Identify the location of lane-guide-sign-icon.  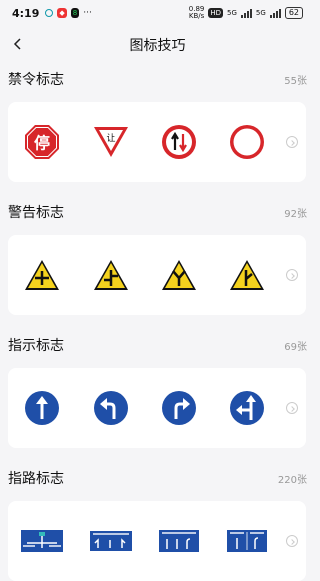
(111, 541).